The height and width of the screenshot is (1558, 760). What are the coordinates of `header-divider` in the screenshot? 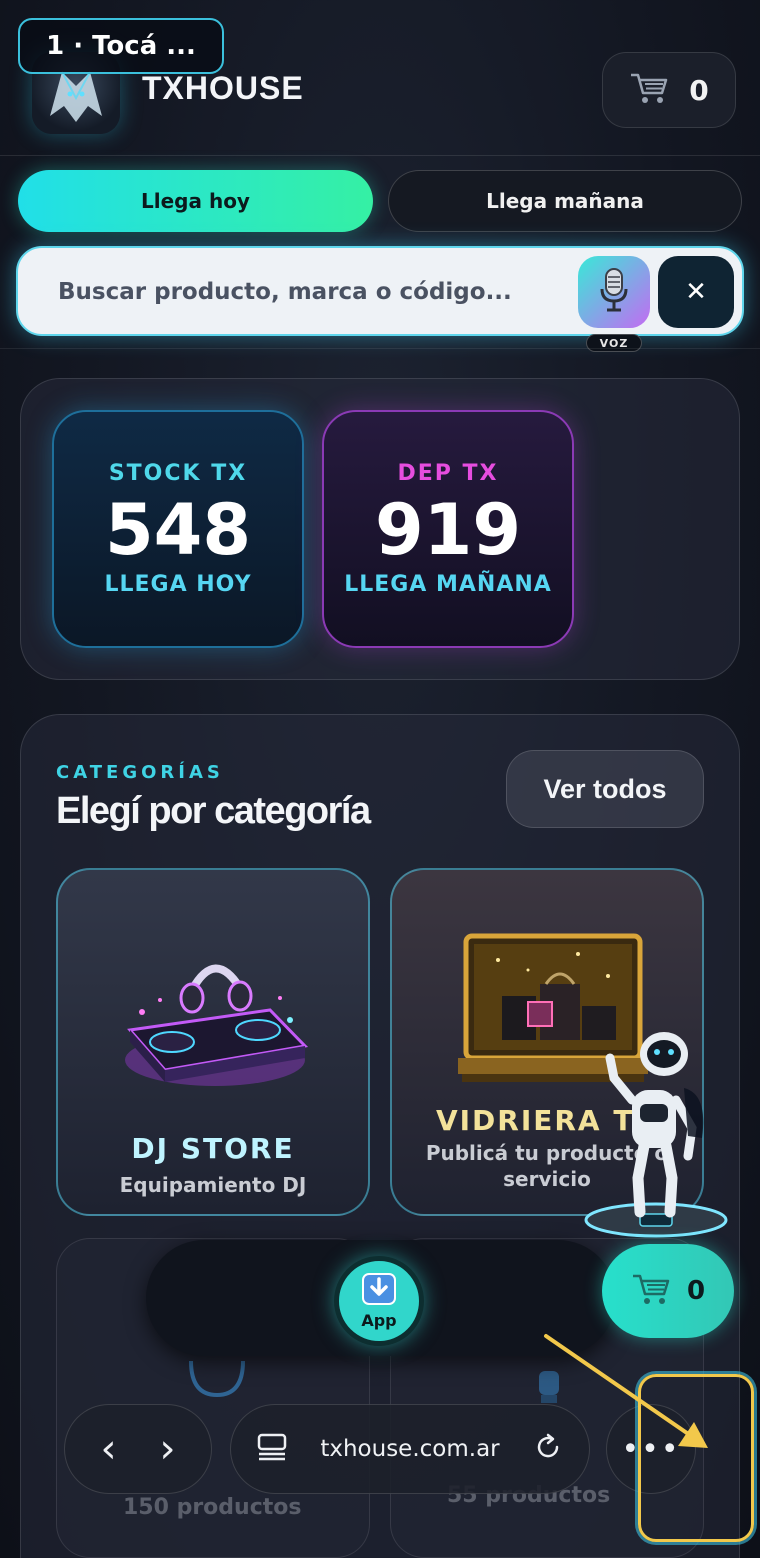 It's located at (380, 348).